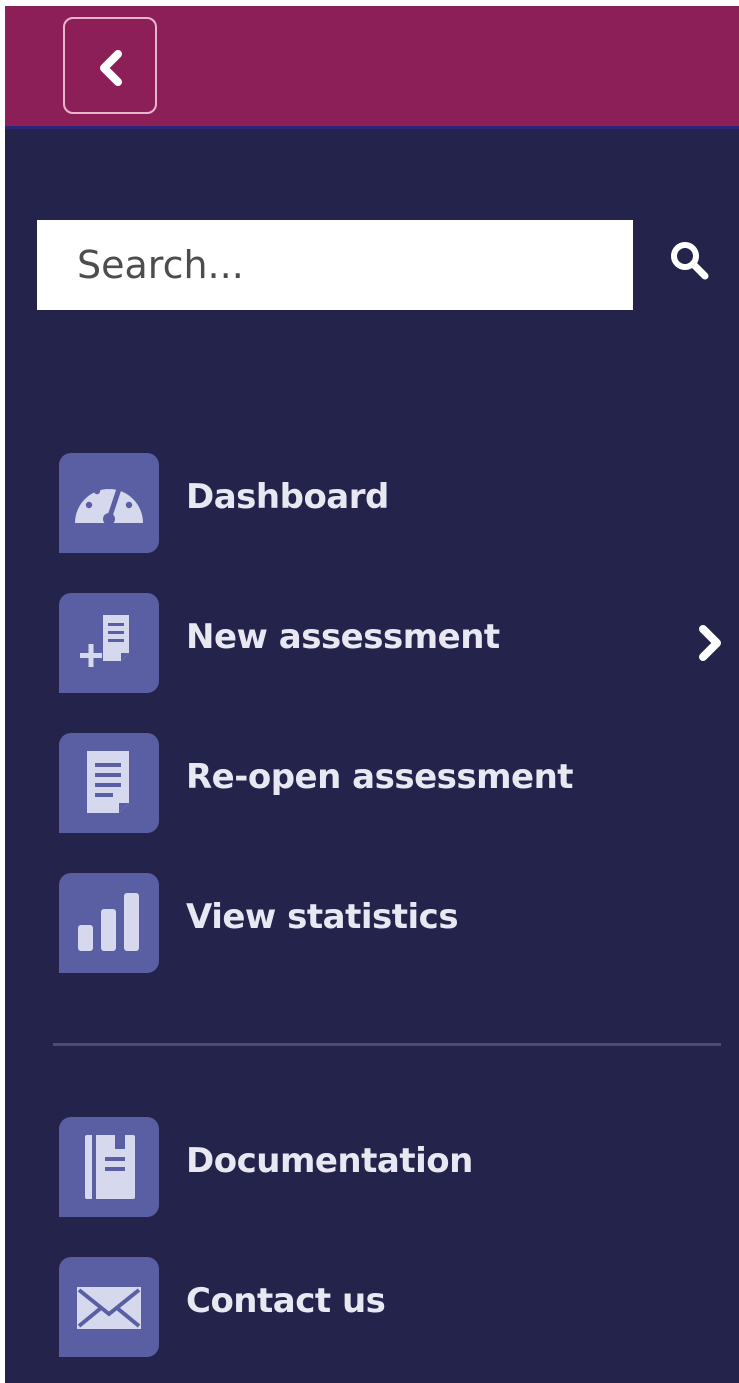 This screenshot has height=1383, width=739. I want to click on back-button, so click(110, 65).